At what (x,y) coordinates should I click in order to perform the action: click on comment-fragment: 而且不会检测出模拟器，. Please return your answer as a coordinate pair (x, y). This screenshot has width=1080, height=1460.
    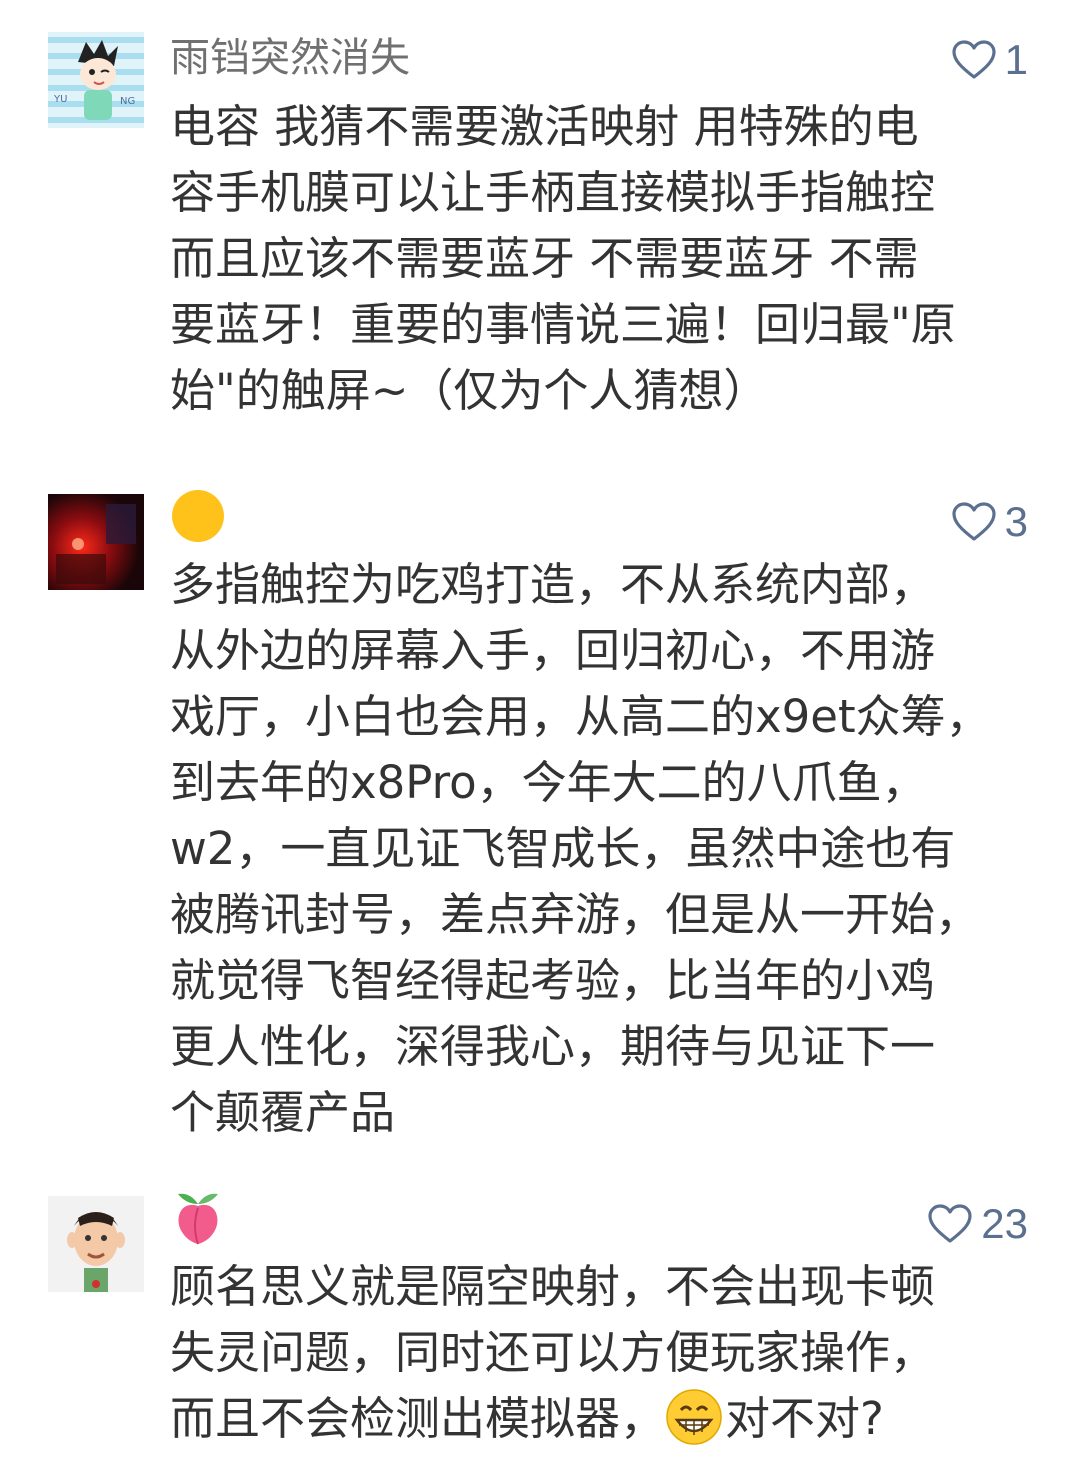
    Looking at the image, I should click on (418, 1418).